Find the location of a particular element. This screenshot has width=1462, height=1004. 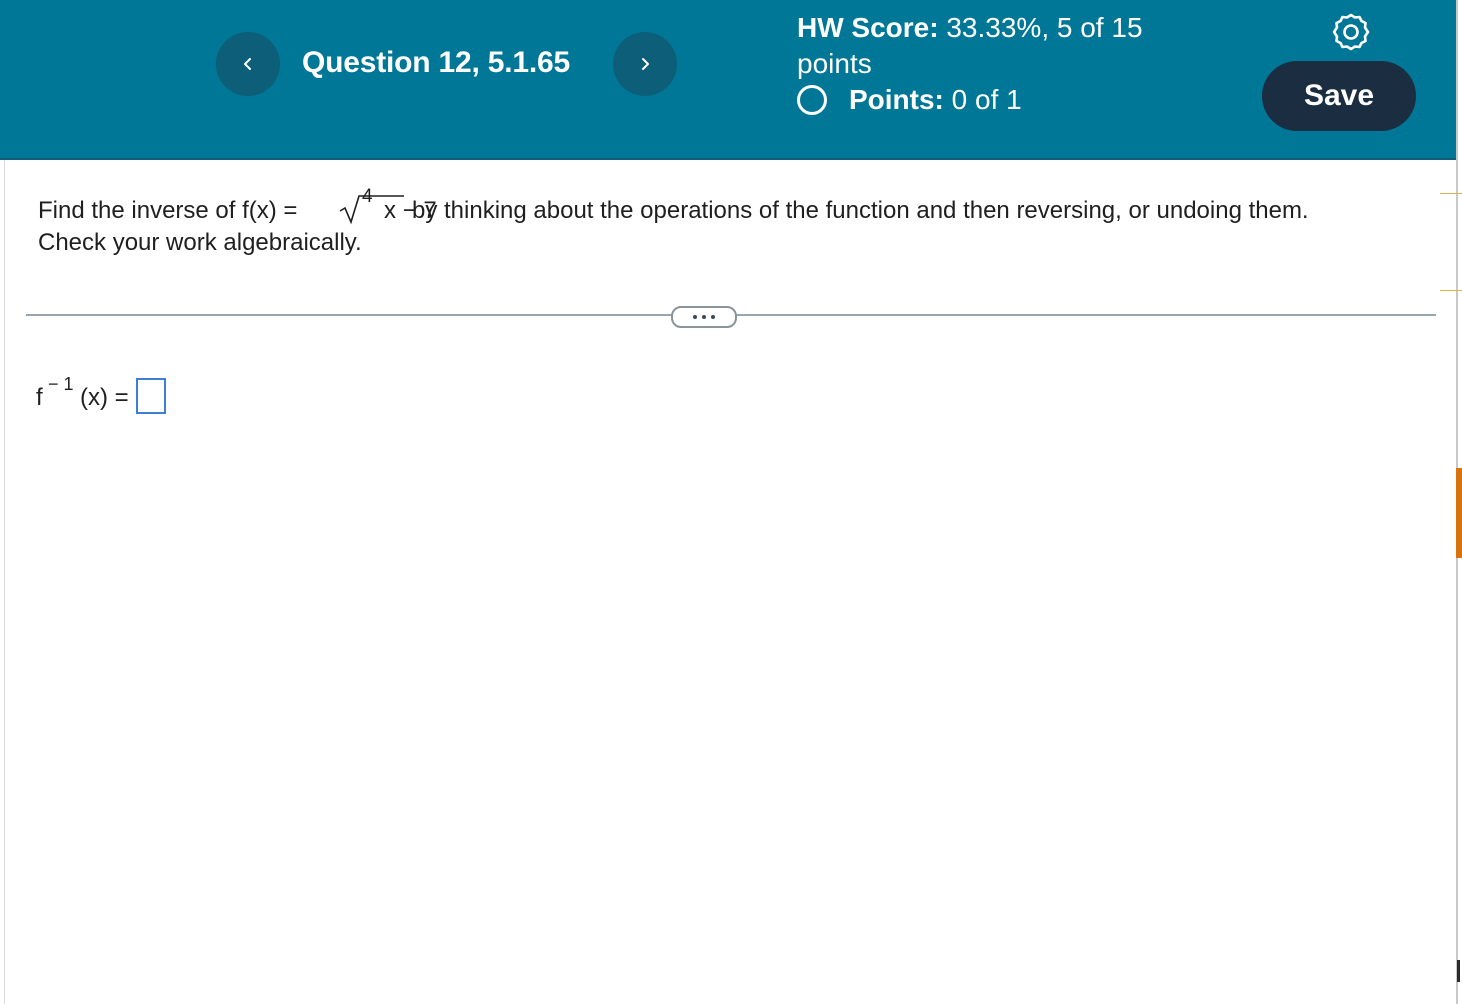

hw-score-unit: points is located at coordinates (834, 63).